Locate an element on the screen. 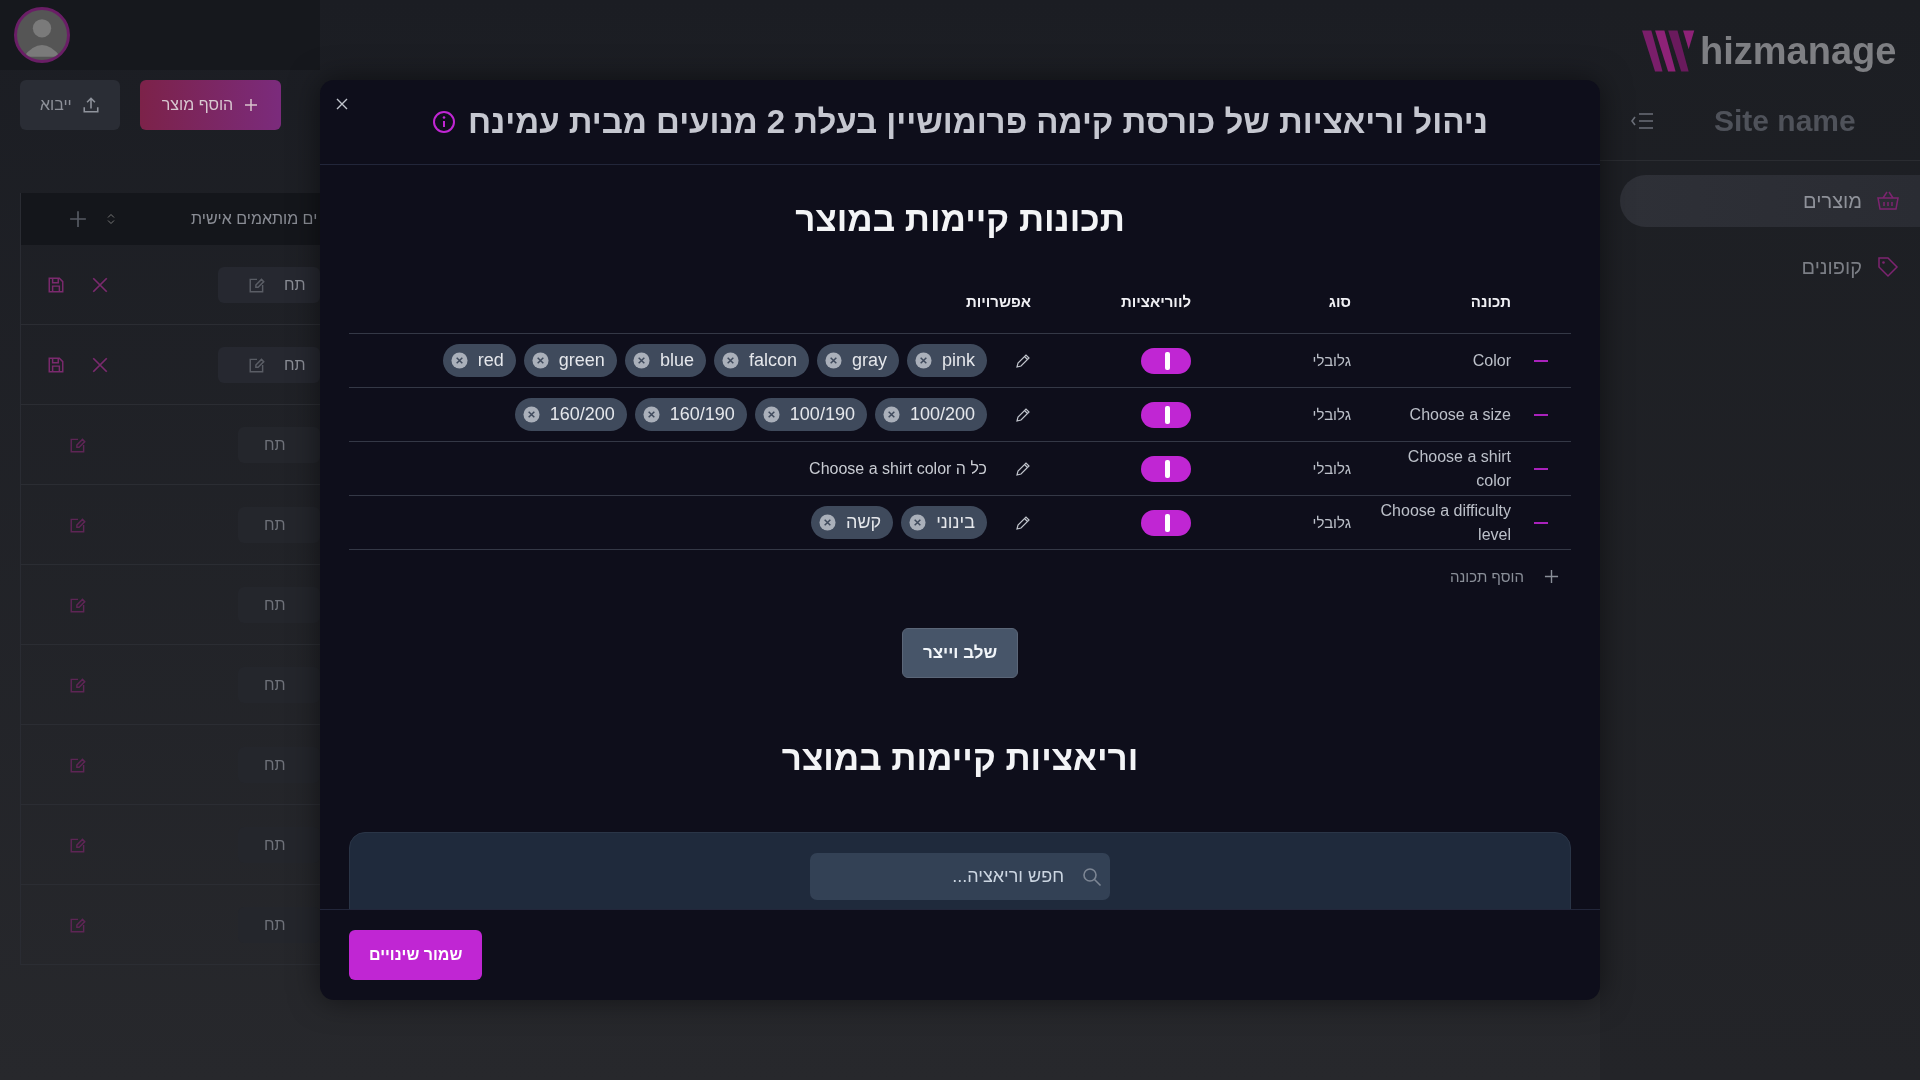 The image size is (1920, 1080). option-chip: blue is located at coordinates (665, 360).